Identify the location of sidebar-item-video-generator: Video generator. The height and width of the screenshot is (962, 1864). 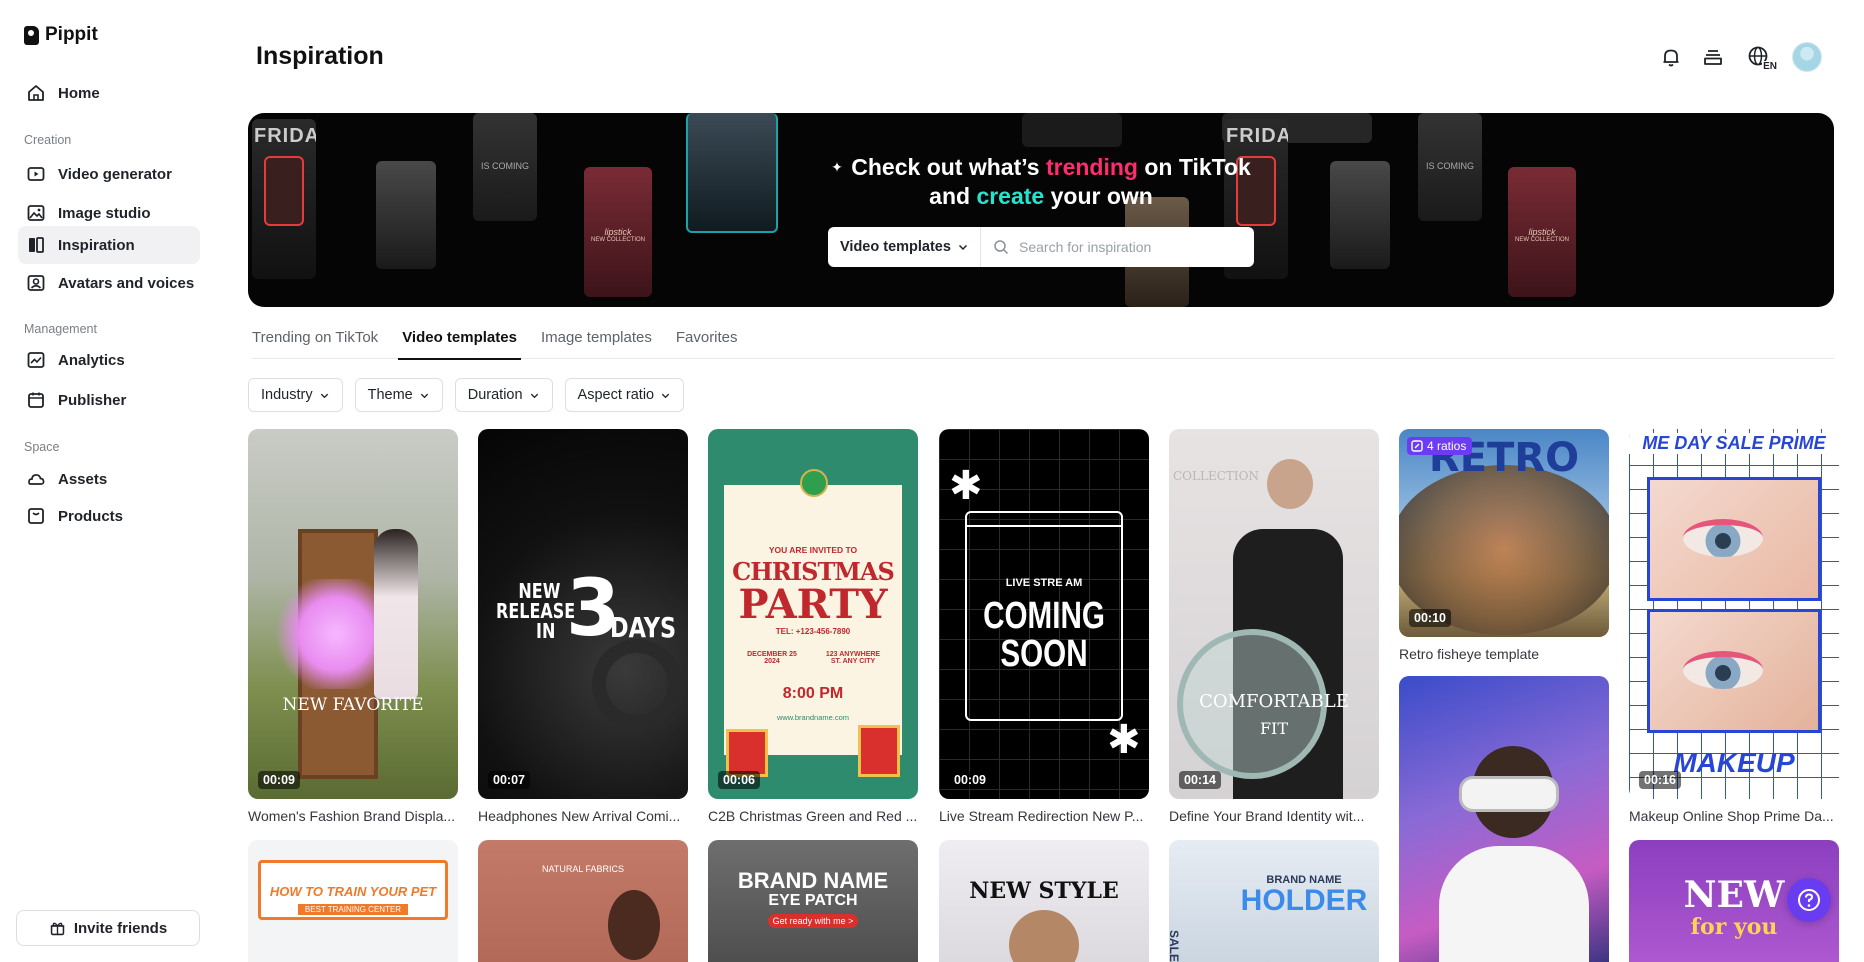
(109, 174).